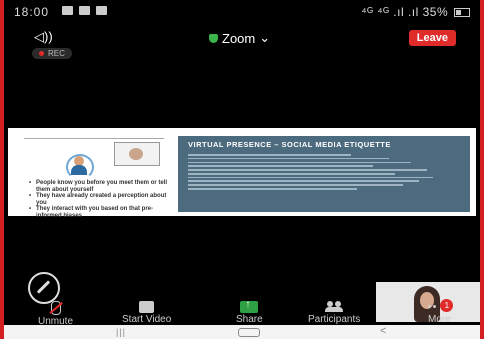 The width and height of the screenshot is (484, 339). What do you see at coordinates (147, 319) in the screenshot?
I see `start-video-label: Start Video` at bounding box center [147, 319].